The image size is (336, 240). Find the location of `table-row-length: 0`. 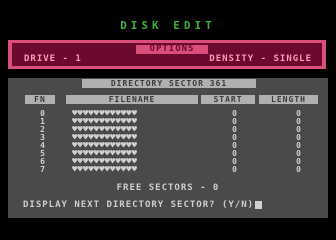

table-row-length: 0 is located at coordinates (299, 169).